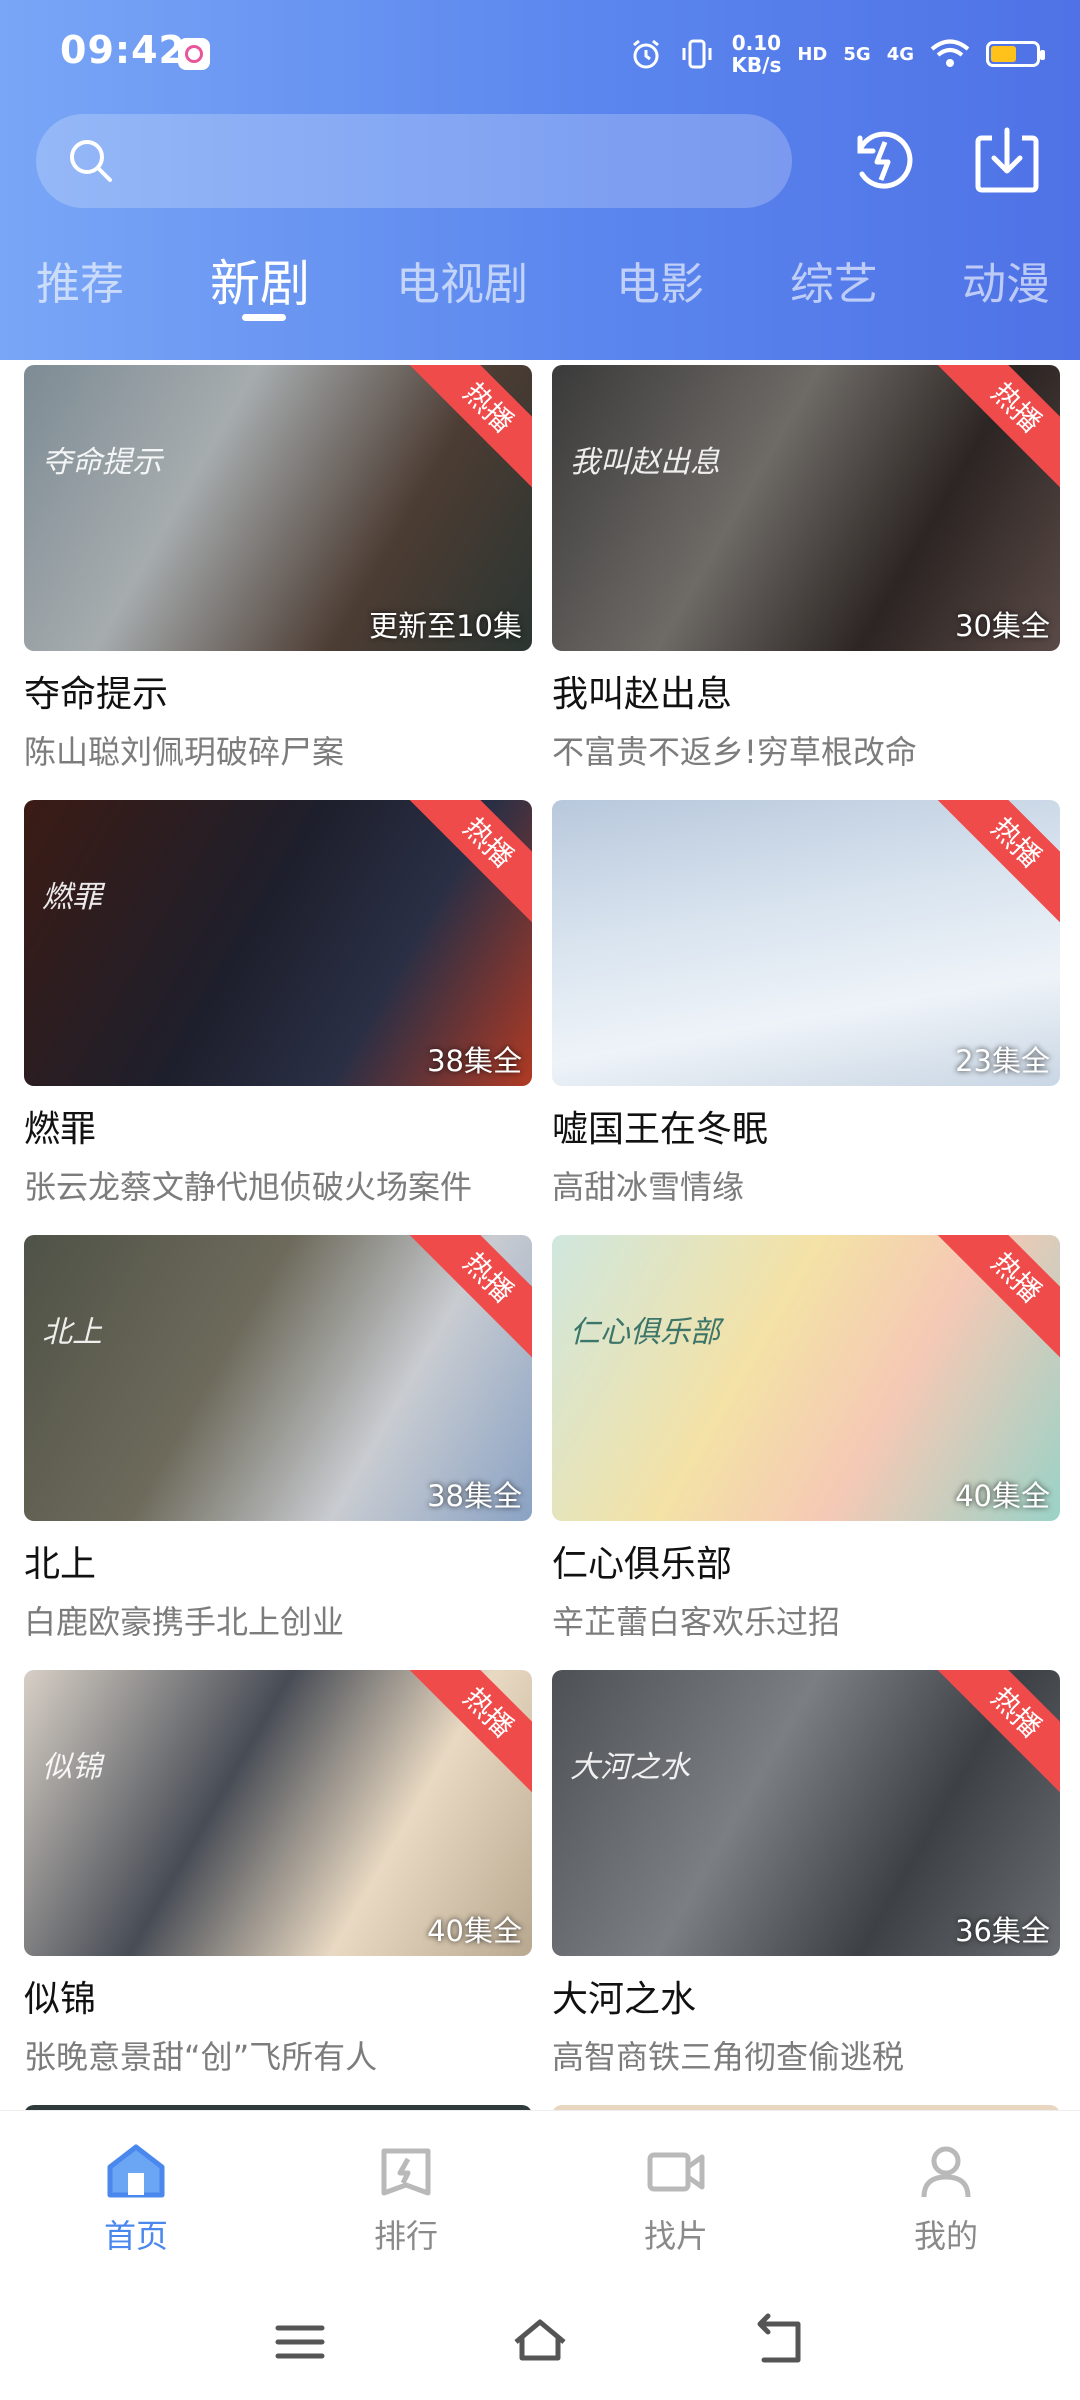  Describe the element at coordinates (756, 65) in the screenshot. I see `net-speed-unit: KB/s` at that location.